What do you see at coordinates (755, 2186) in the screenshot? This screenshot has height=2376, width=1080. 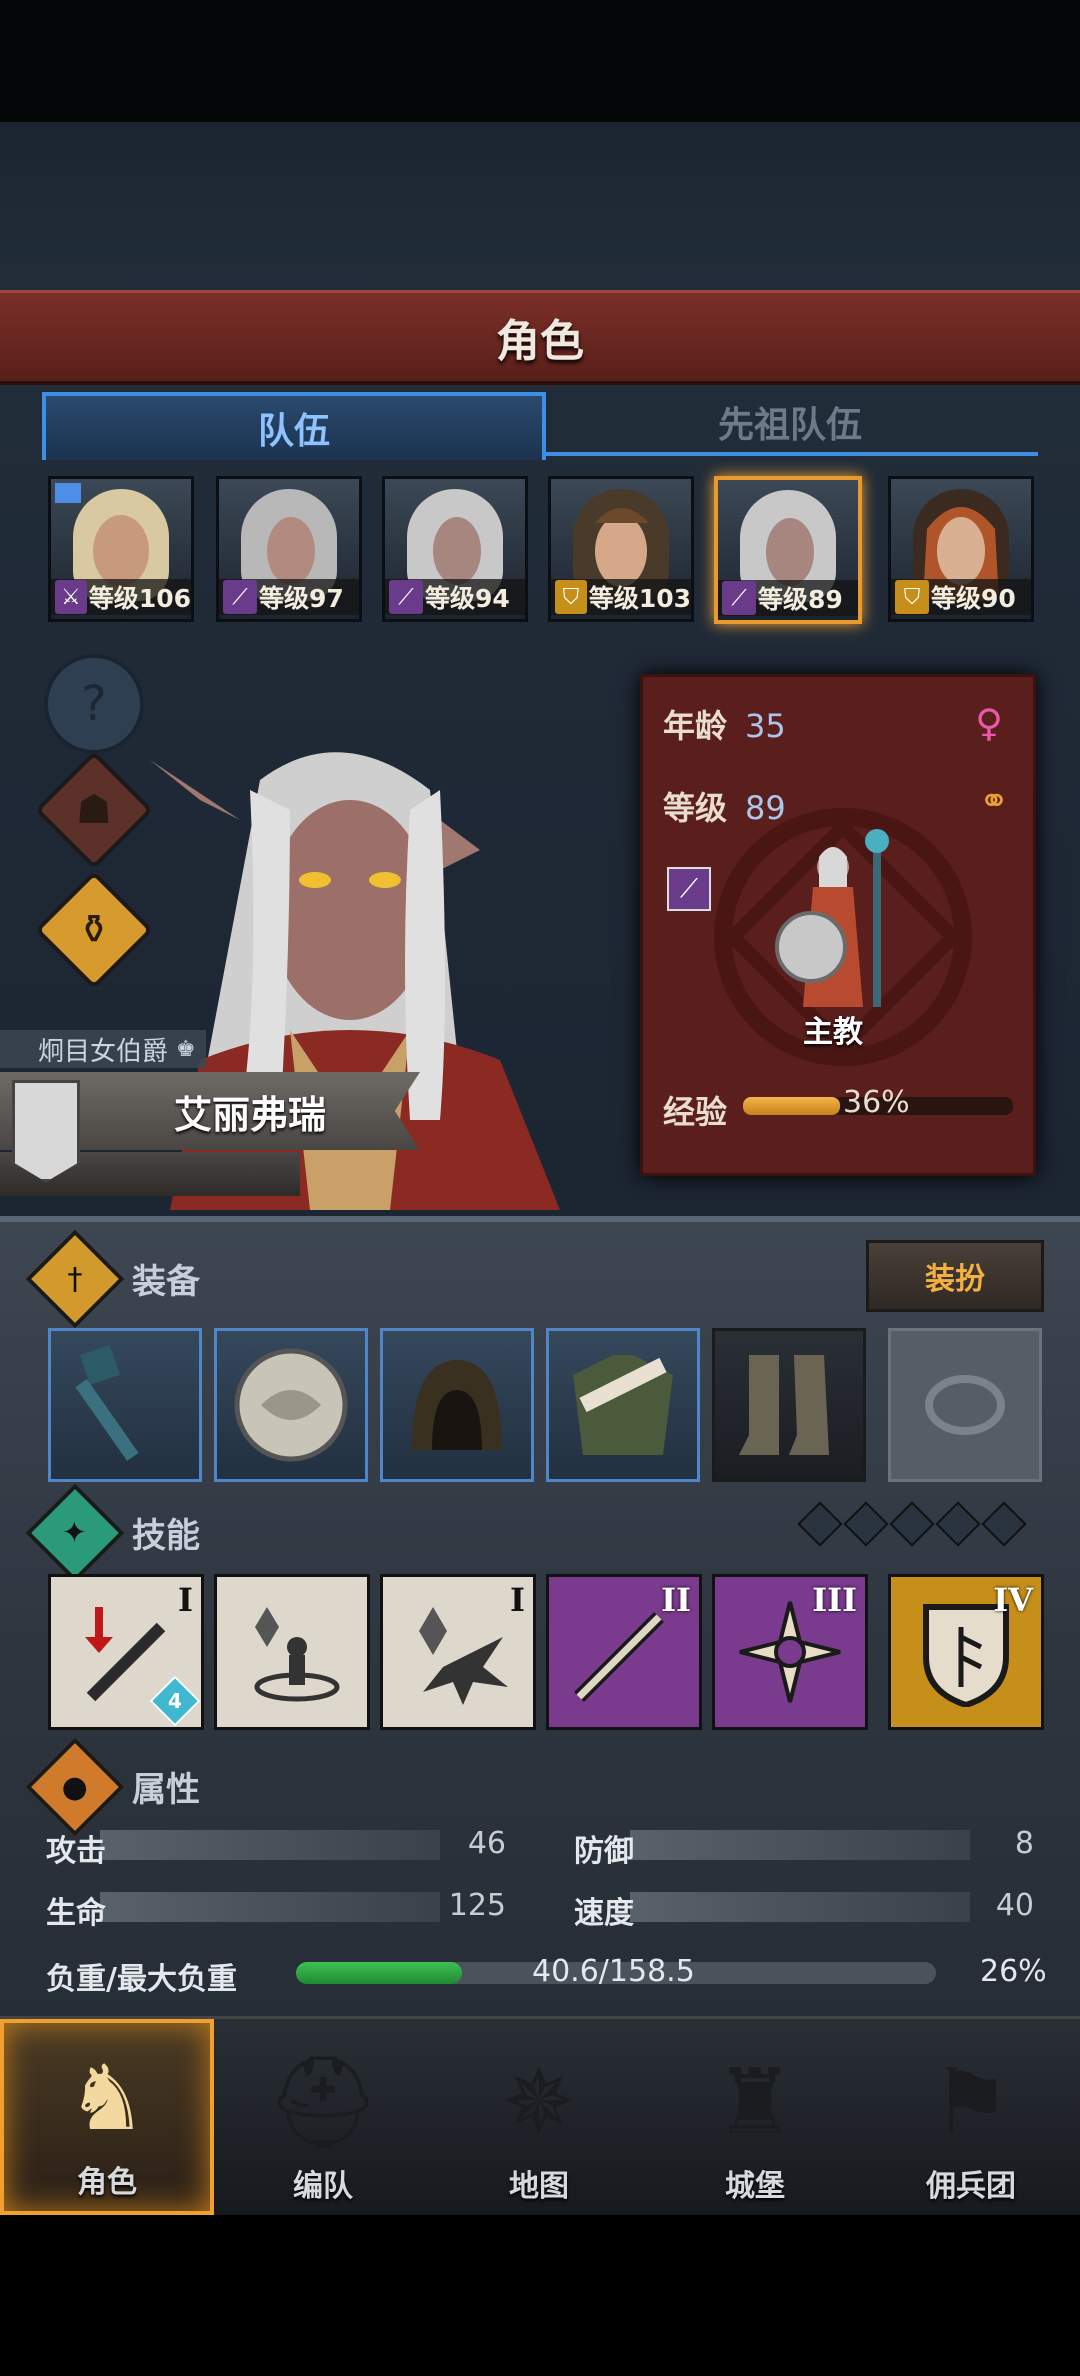 I see `nav-label: 城堡` at bounding box center [755, 2186].